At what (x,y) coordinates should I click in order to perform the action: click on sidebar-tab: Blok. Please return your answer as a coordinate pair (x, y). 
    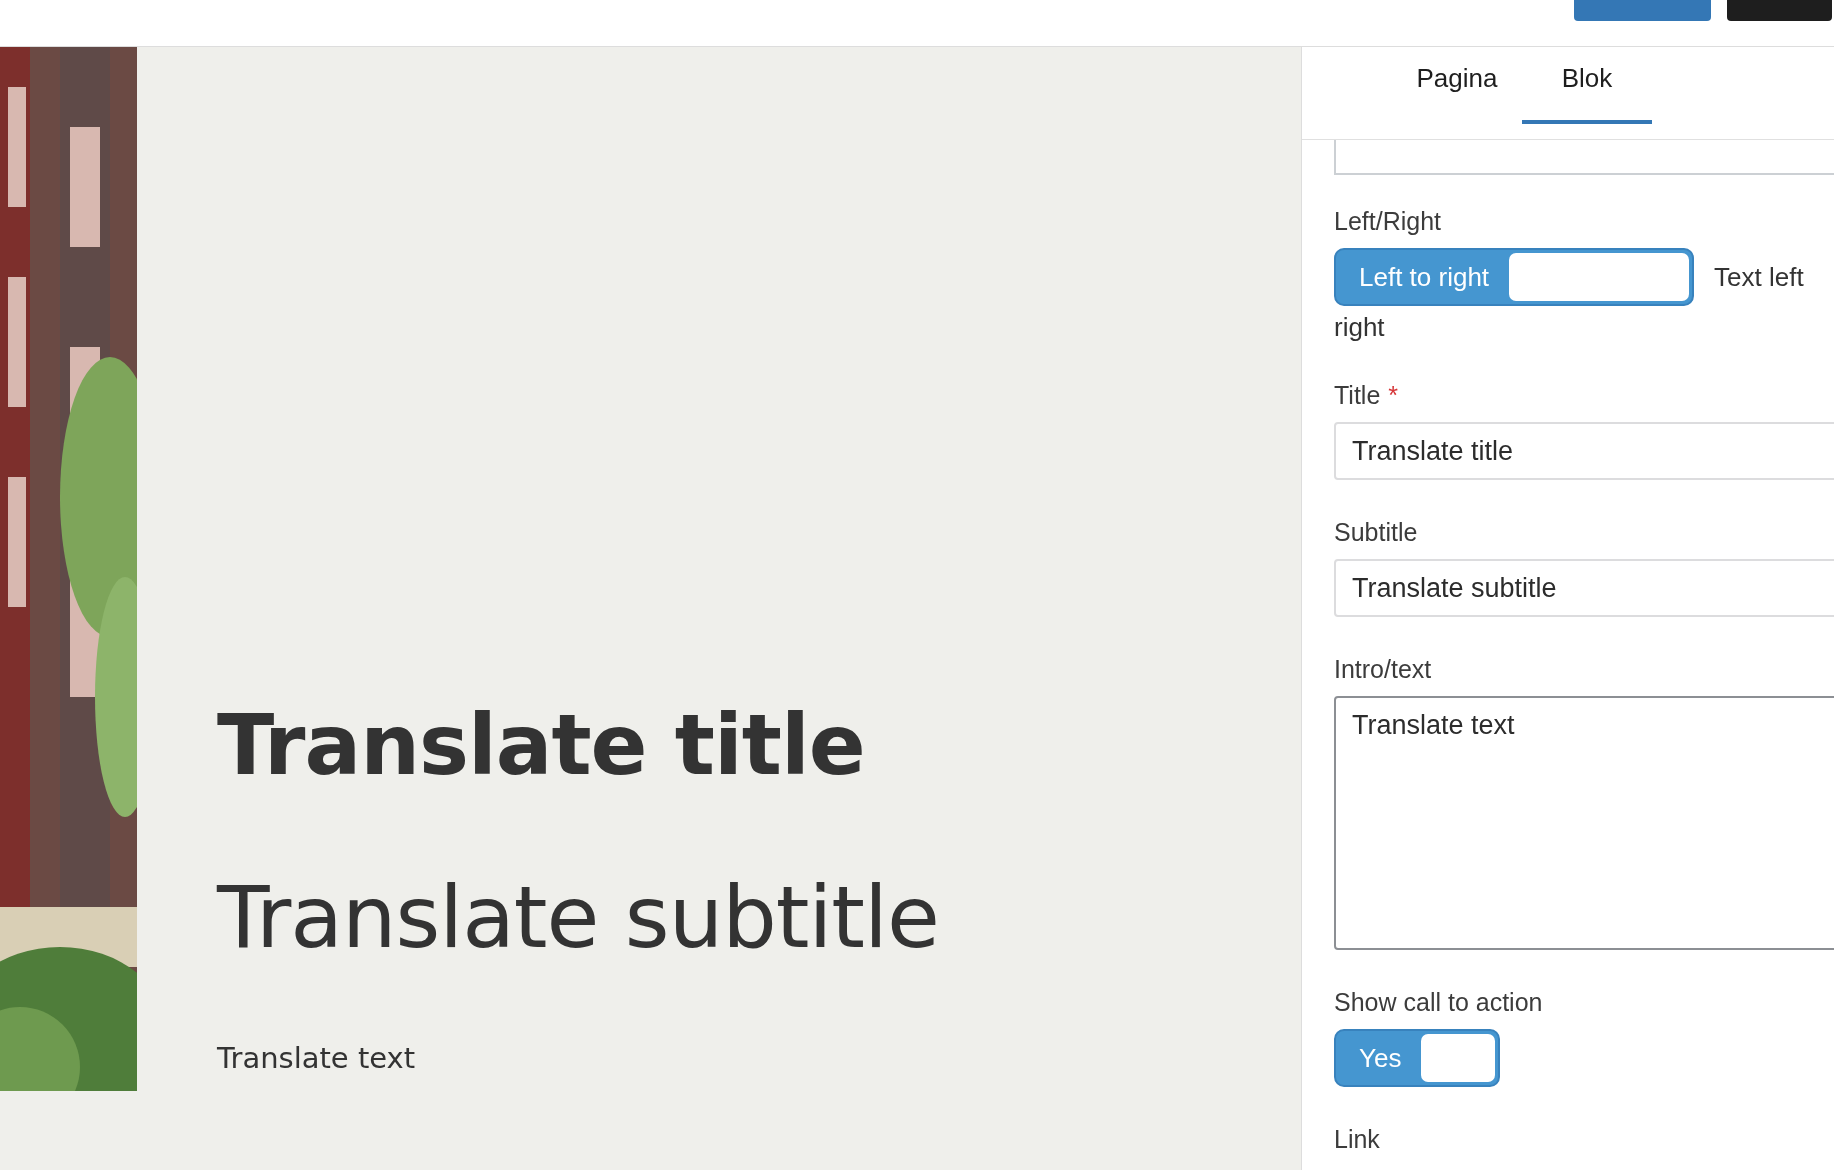
    Looking at the image, I should click on (1587, 85).